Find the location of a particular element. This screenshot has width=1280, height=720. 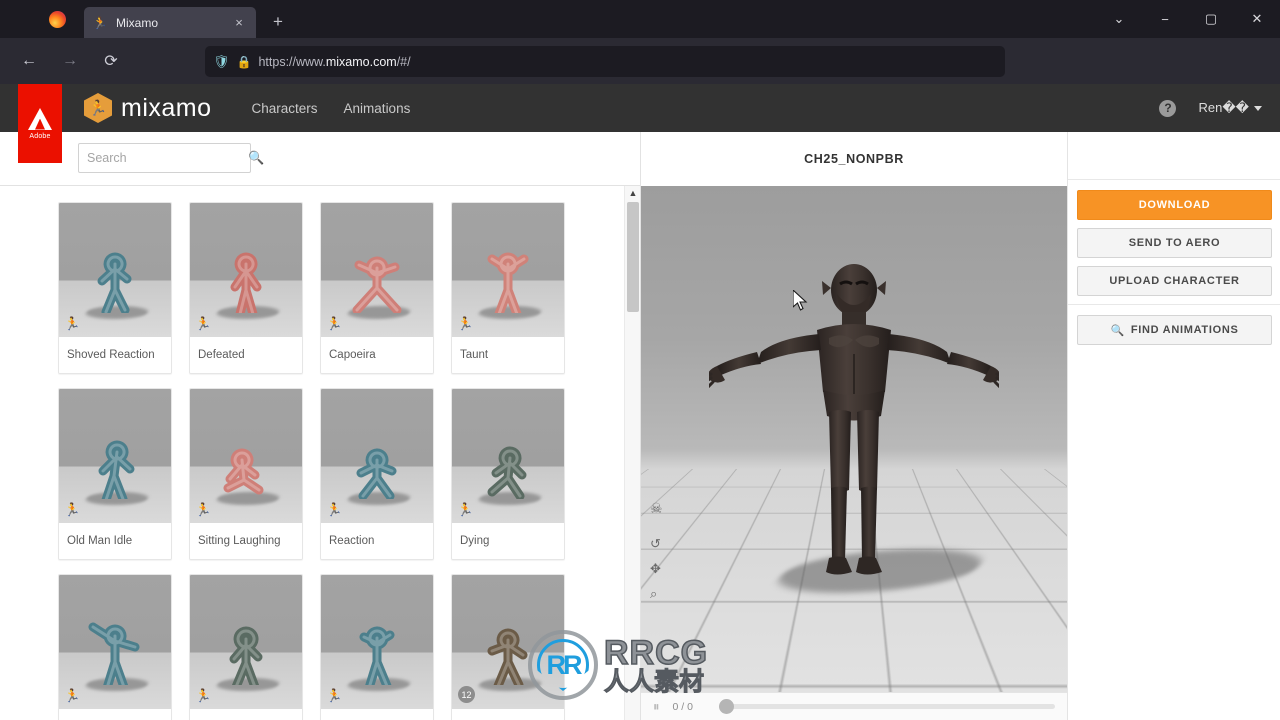

tab-close-icon: × is located at coordinates (239, 23).